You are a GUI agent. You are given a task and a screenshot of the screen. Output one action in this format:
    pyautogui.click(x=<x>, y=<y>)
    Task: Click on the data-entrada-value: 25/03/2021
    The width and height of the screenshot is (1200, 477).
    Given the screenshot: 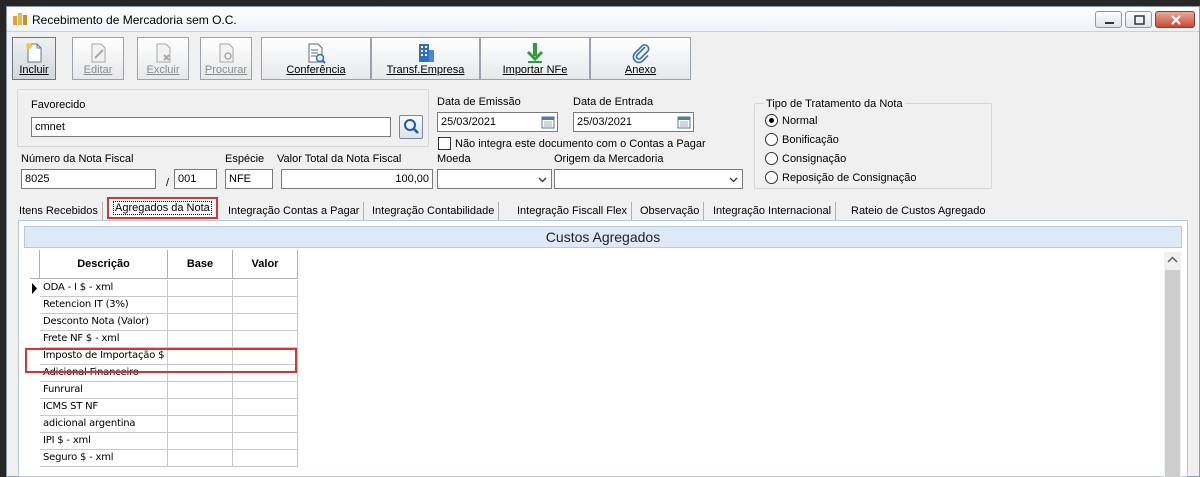 What is the action you would take?
    pyautogui.click(x=605, y=122)
    